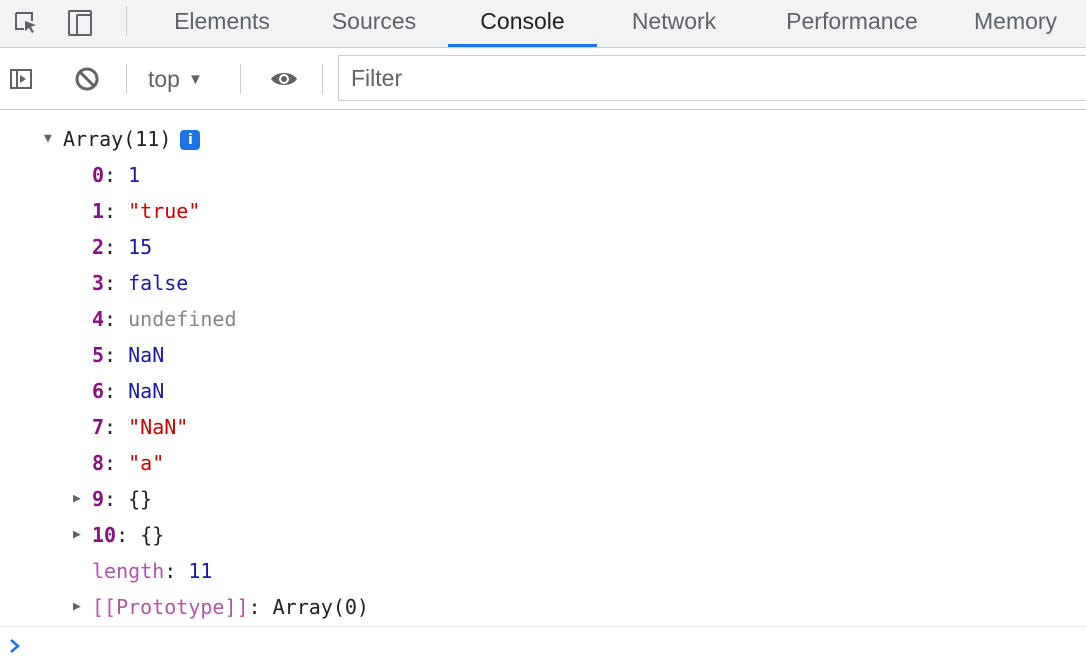 This screenshot has height=668, width=1086. Describe the element at coordinates (104, 535) in the screenshot. I see `item-index: 10` at that location.